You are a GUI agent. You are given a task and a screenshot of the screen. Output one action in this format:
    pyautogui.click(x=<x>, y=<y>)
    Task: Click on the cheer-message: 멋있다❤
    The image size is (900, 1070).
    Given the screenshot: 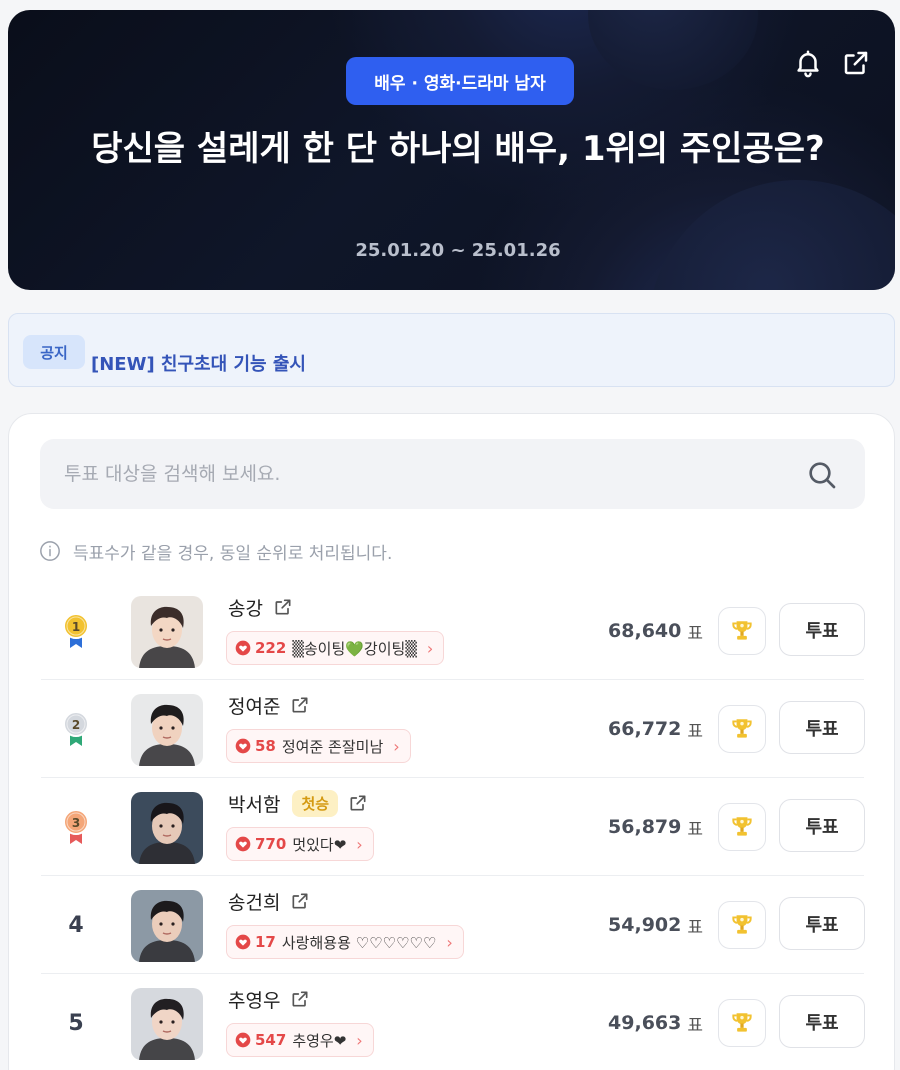 What is the action you would take?
    pyautogui.click(x=319, y=844)
    